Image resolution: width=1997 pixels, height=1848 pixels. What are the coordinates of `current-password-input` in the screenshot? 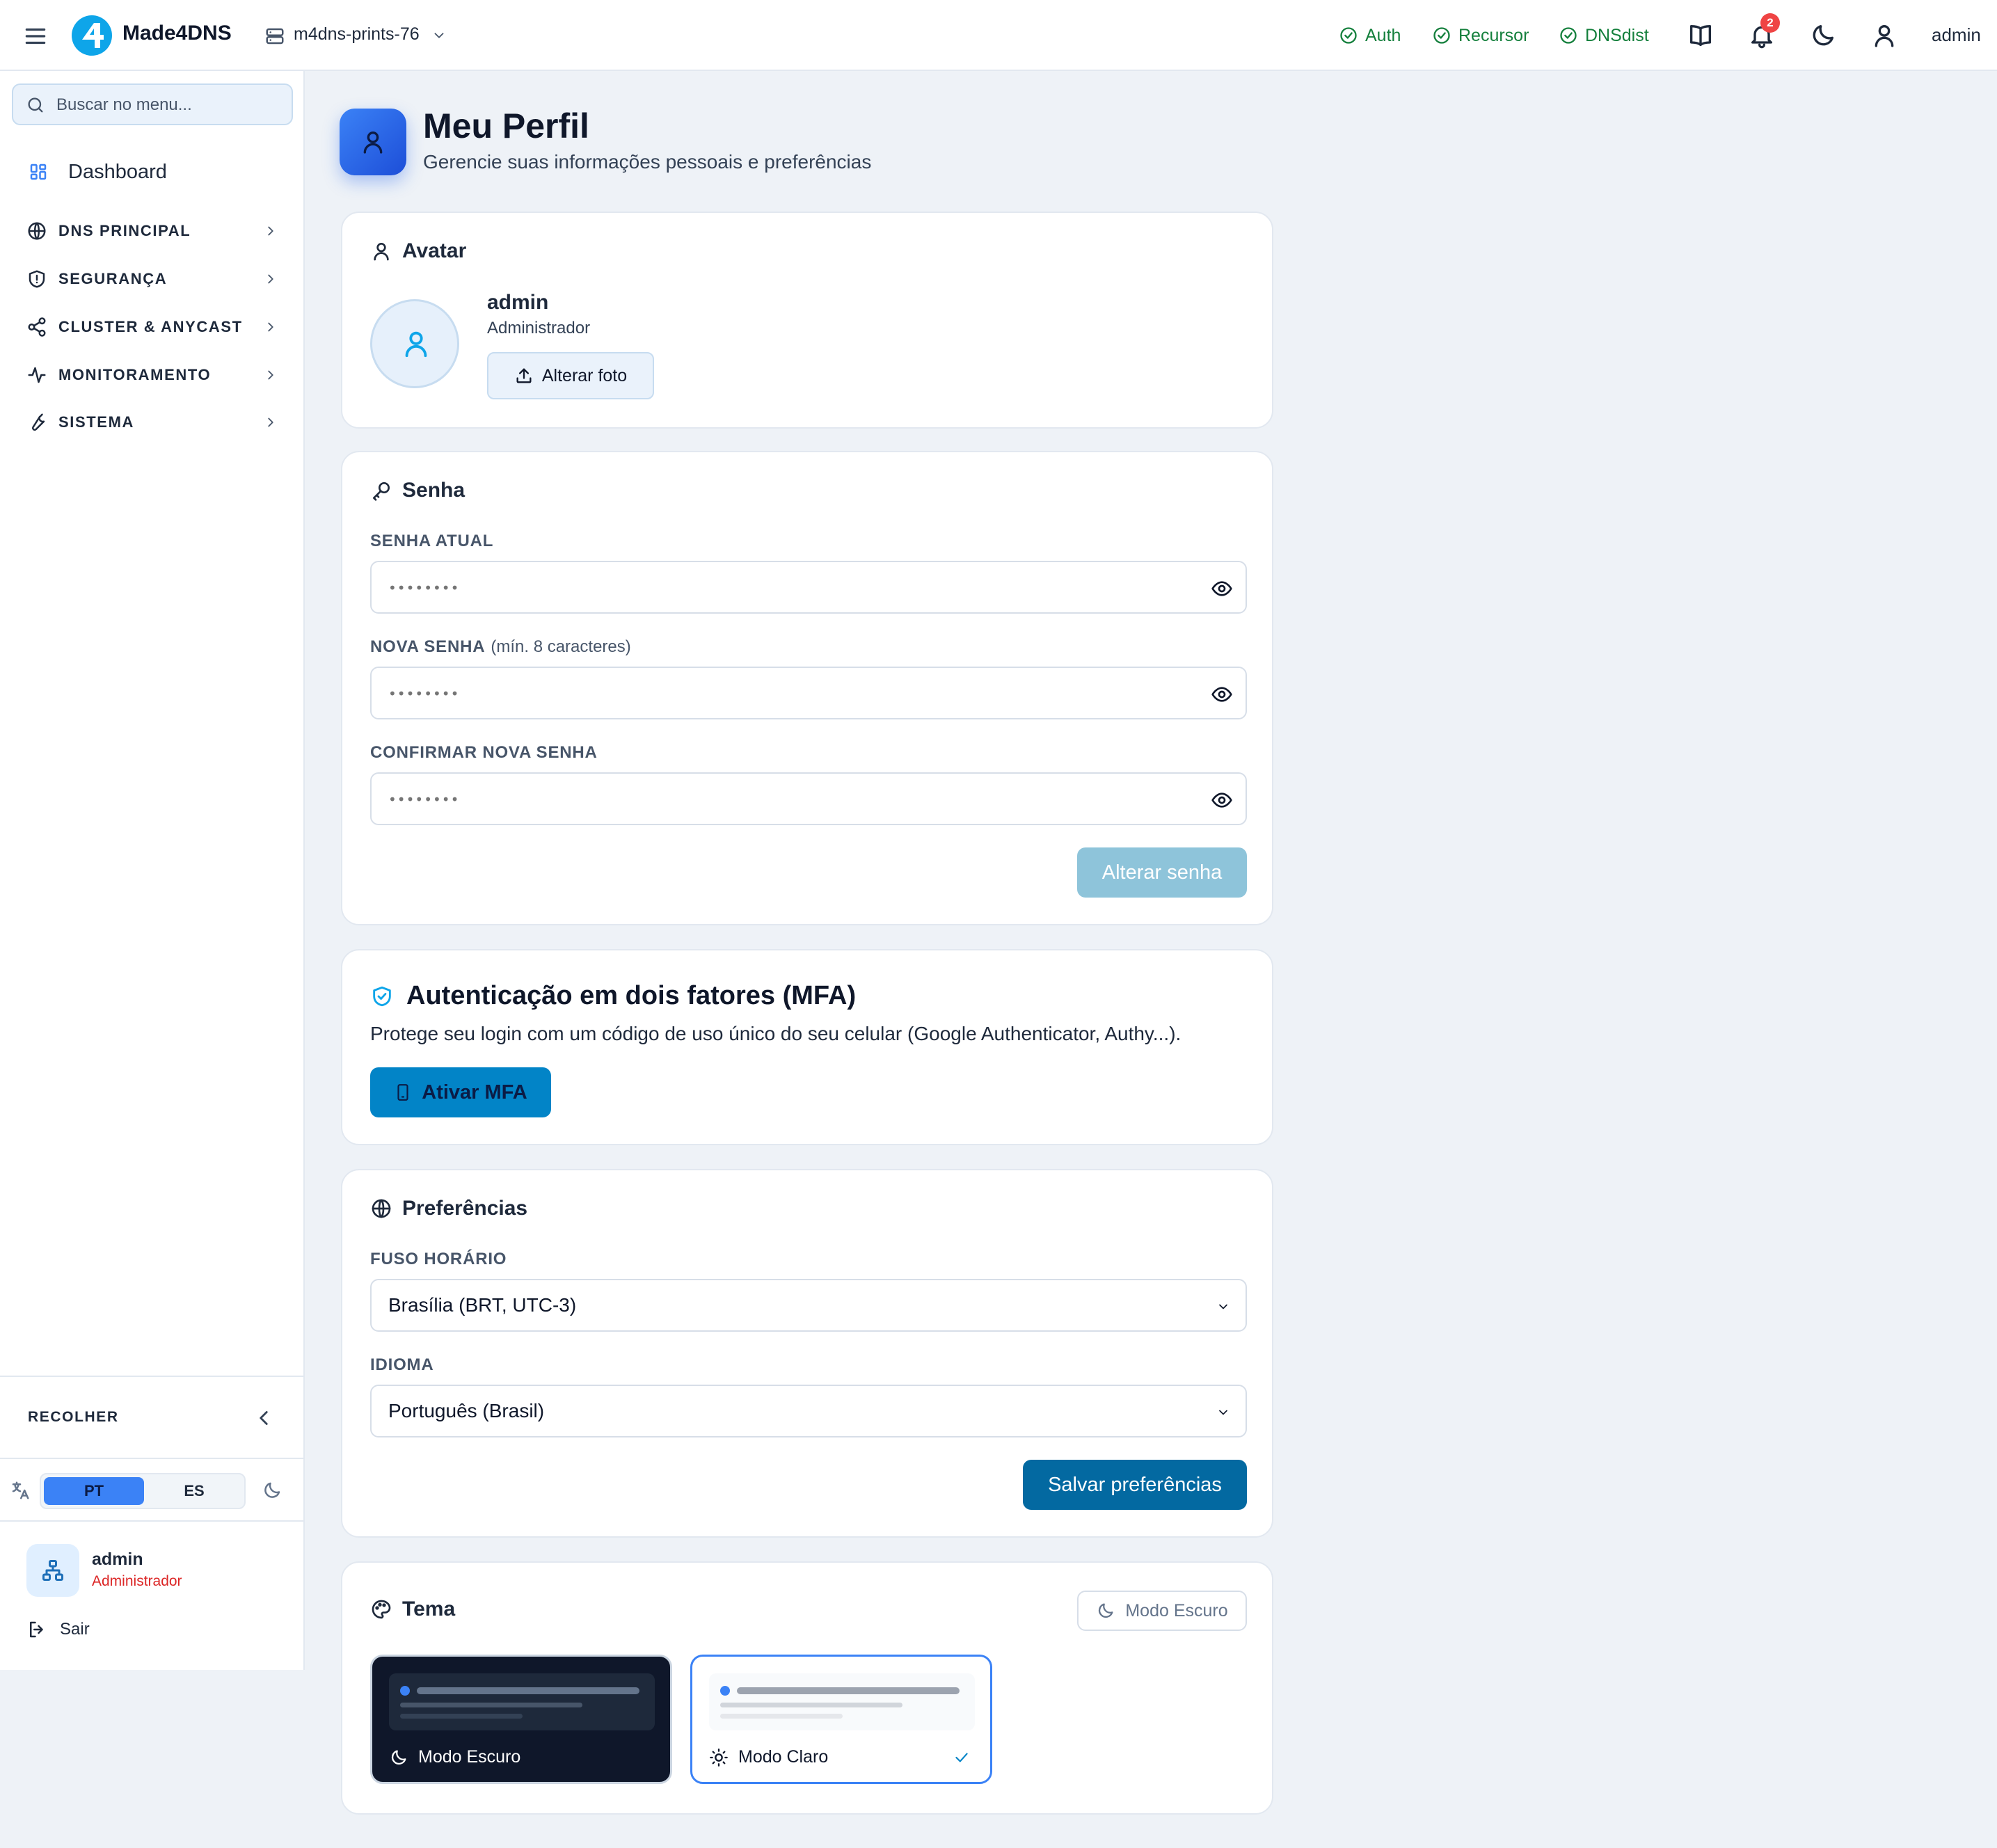 It's located at (785, 588).